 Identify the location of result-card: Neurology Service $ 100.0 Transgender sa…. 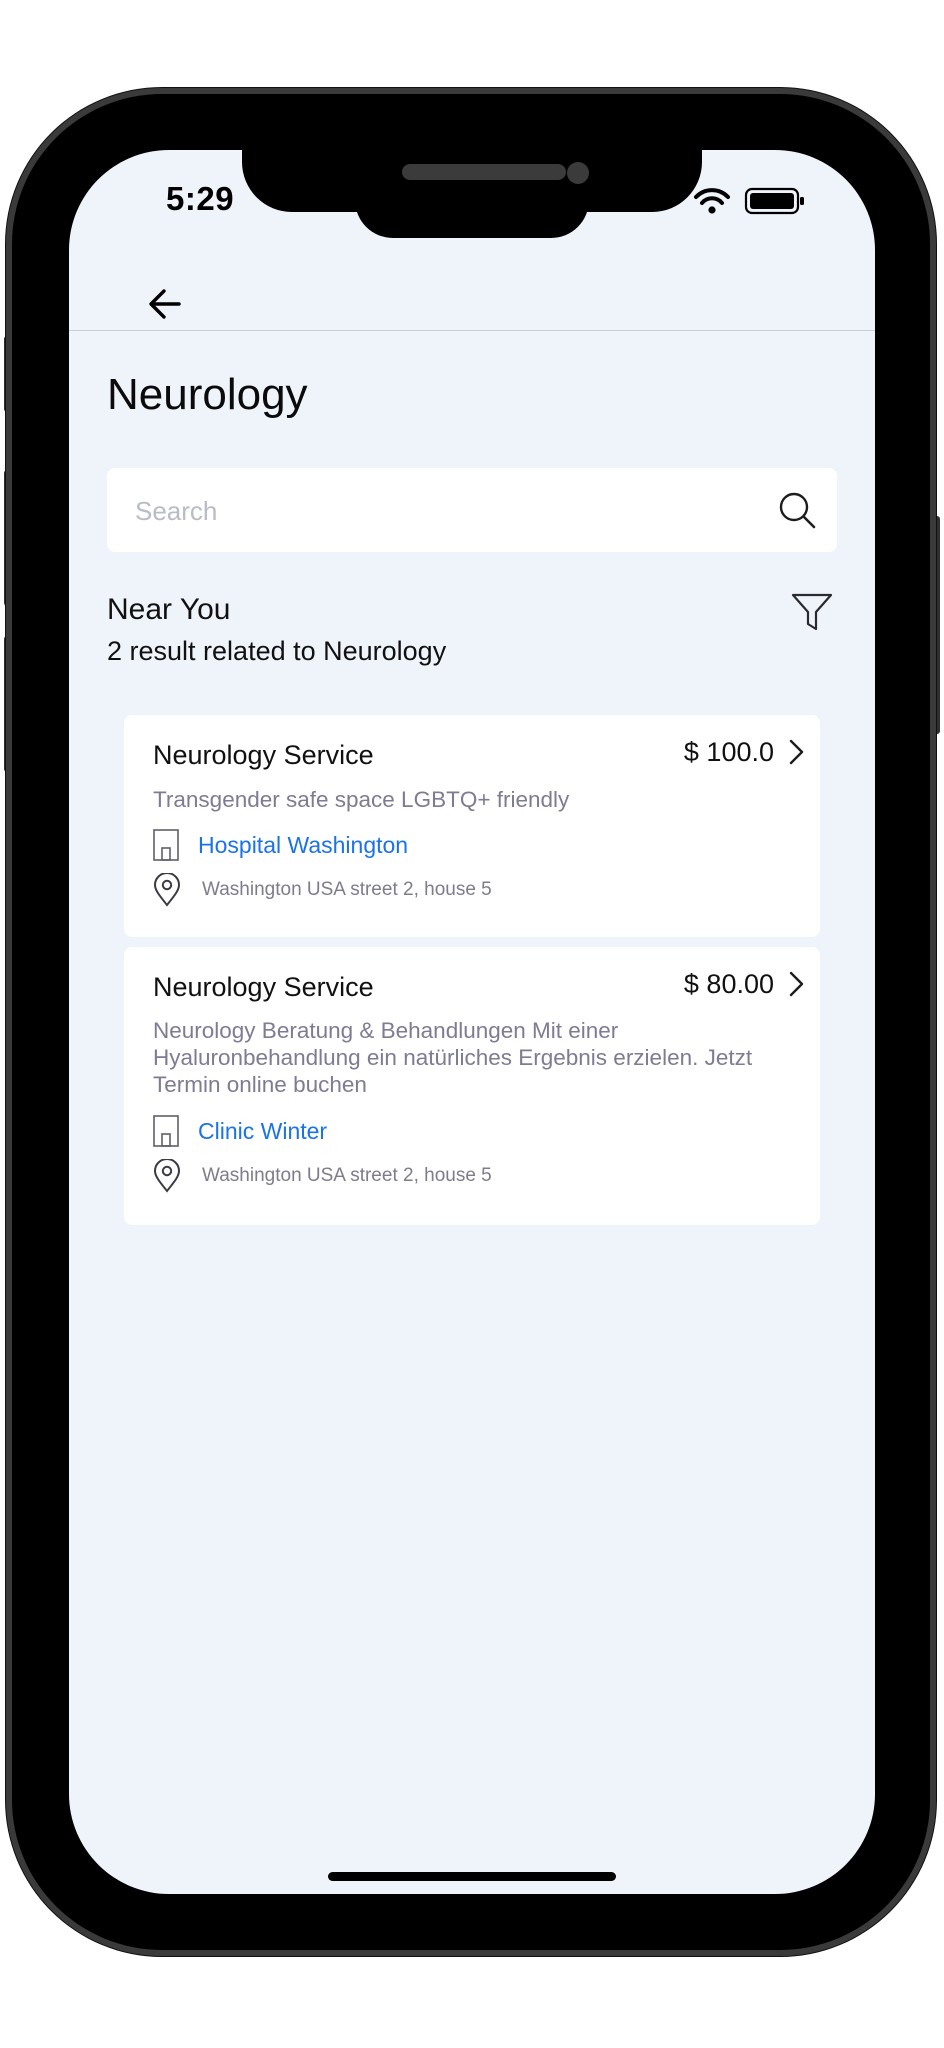
(472, 826).